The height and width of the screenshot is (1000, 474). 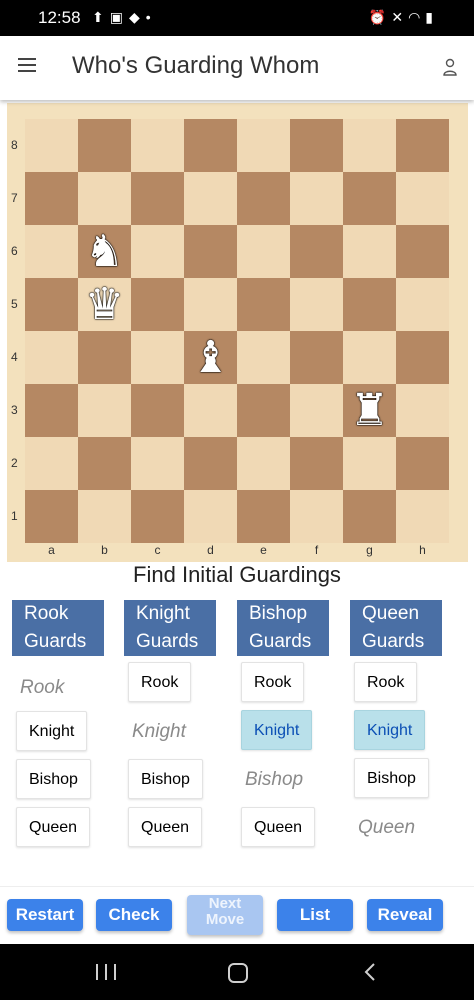 I want to click on square-h8, so click(x=422, y=145).